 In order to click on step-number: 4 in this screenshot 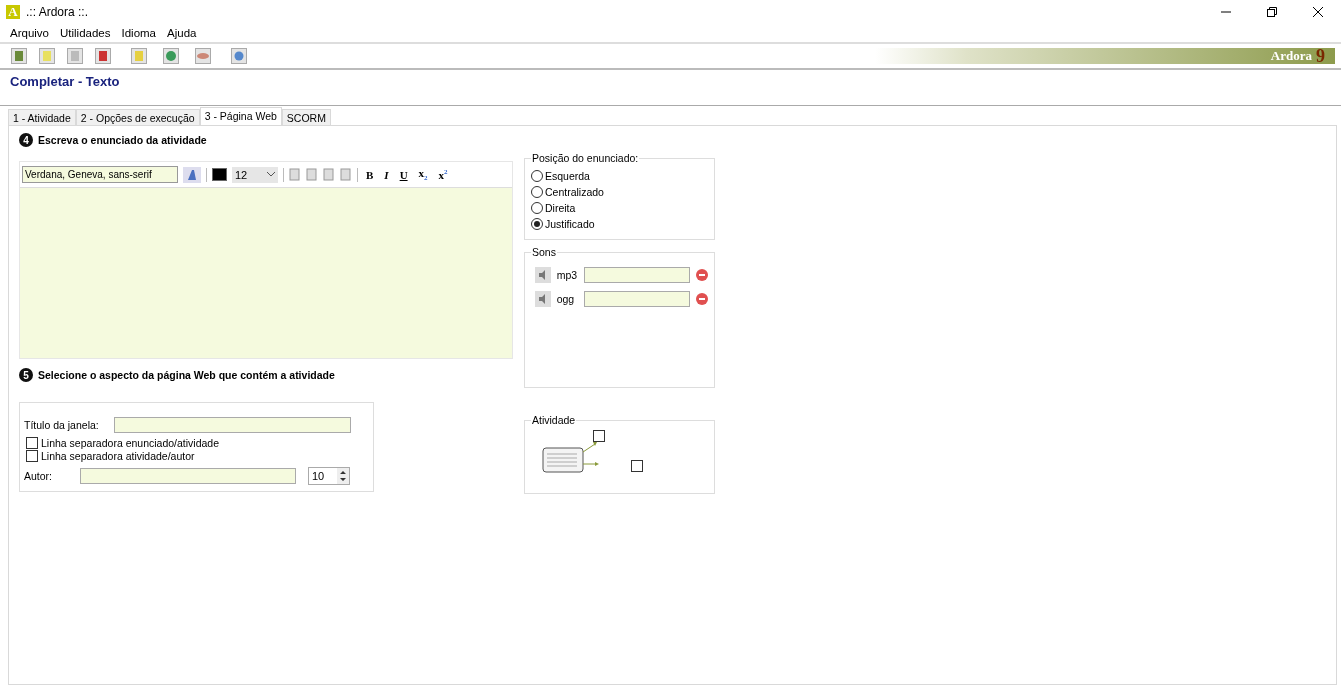, I will do `click(26, 140)`.